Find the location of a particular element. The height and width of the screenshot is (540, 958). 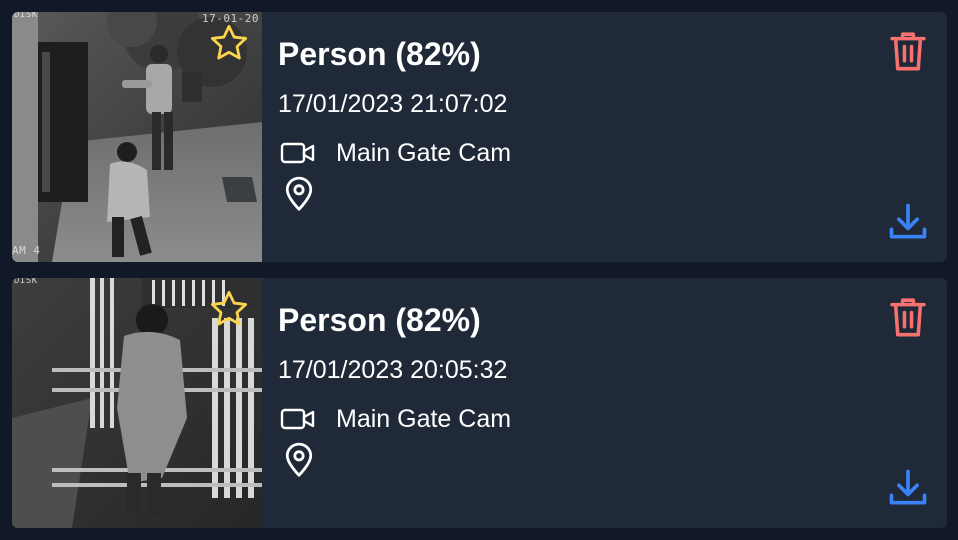

event-thumbnail: 17-01-20 DISK AM 4 is located at coordinates (137, 137).